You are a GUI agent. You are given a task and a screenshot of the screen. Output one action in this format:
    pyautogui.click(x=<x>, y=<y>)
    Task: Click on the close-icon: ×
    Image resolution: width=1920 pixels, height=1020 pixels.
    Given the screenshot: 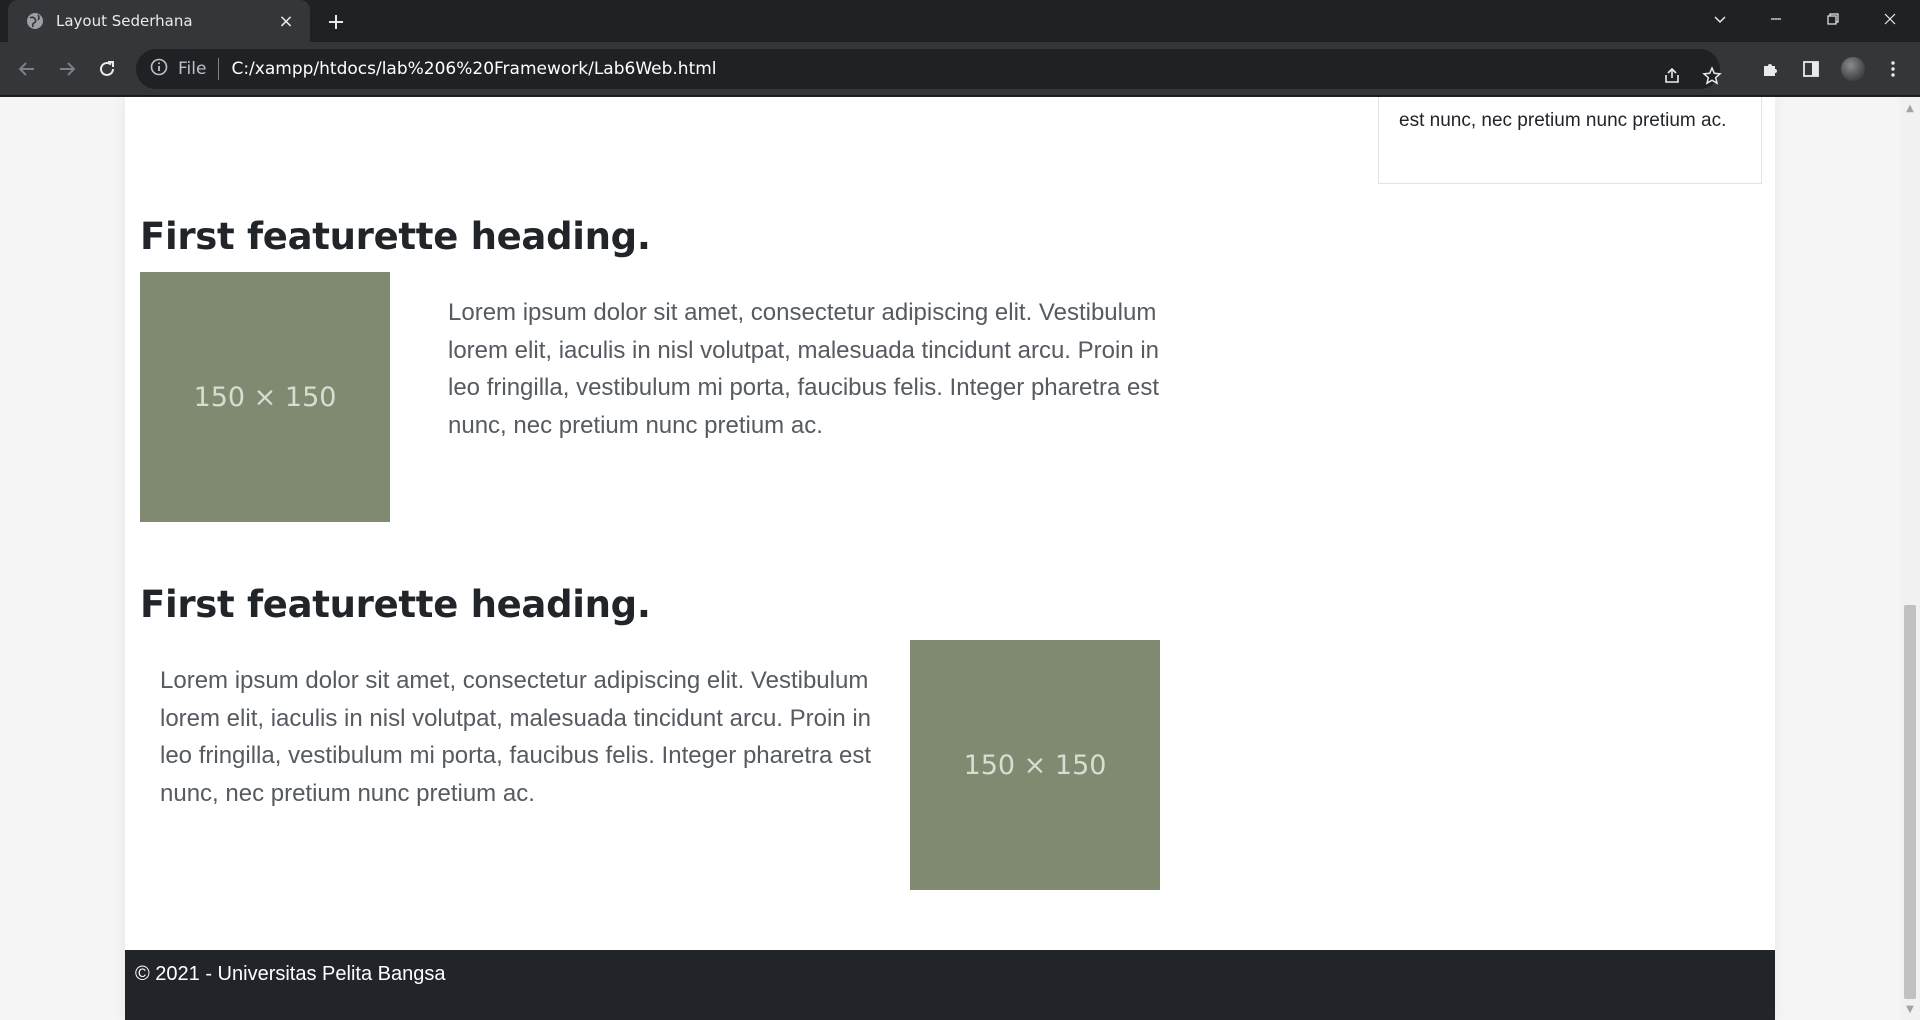 What is the action you would take?
    pyautogui.click(x=286, y=21)
    